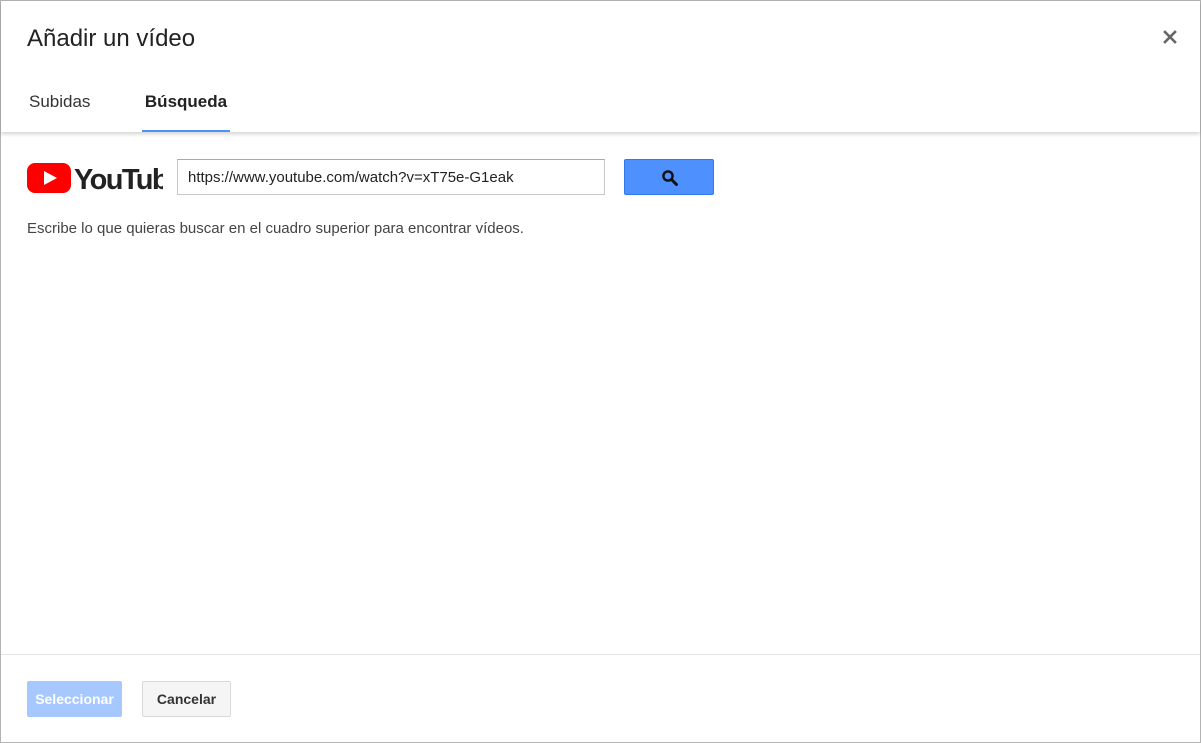  I want to click on active-tab-indicator, so click(186, 131).